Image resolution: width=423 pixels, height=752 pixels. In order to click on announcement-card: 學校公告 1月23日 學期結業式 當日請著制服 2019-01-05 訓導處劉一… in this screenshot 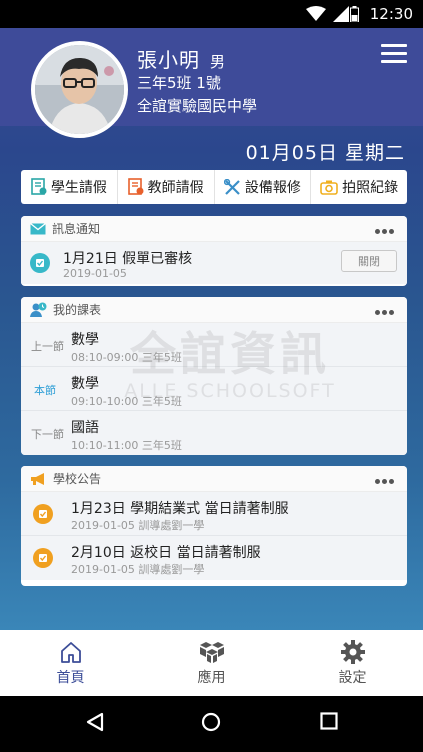, I will do `click(214, 526)`.